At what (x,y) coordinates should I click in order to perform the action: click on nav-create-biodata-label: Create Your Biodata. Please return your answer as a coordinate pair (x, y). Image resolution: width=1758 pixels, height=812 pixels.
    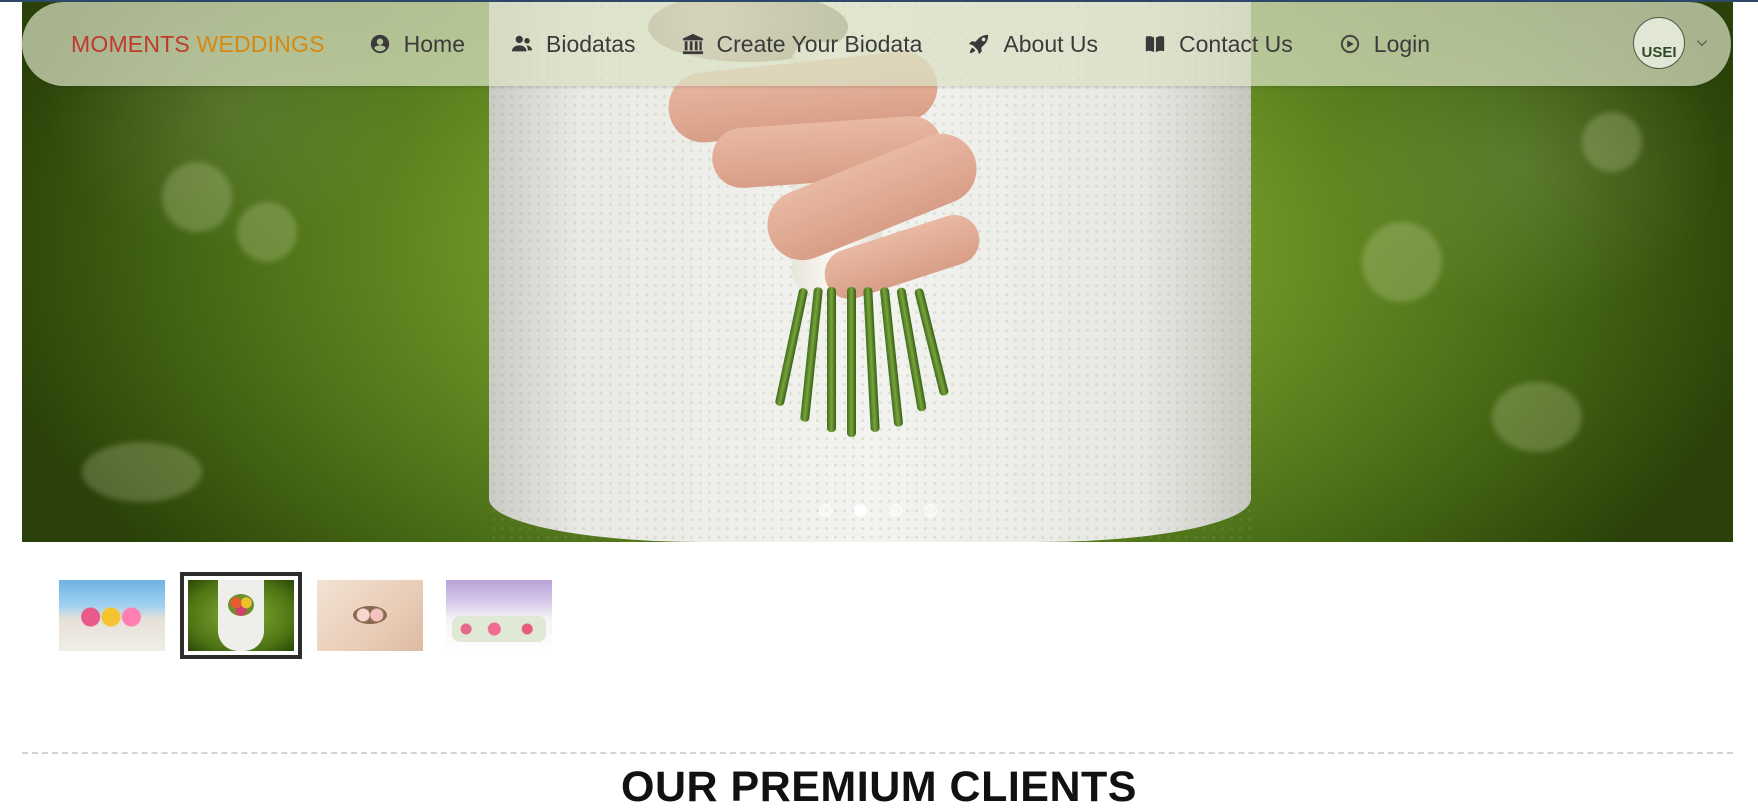
    Looking at the image, I should click on (819, 43).